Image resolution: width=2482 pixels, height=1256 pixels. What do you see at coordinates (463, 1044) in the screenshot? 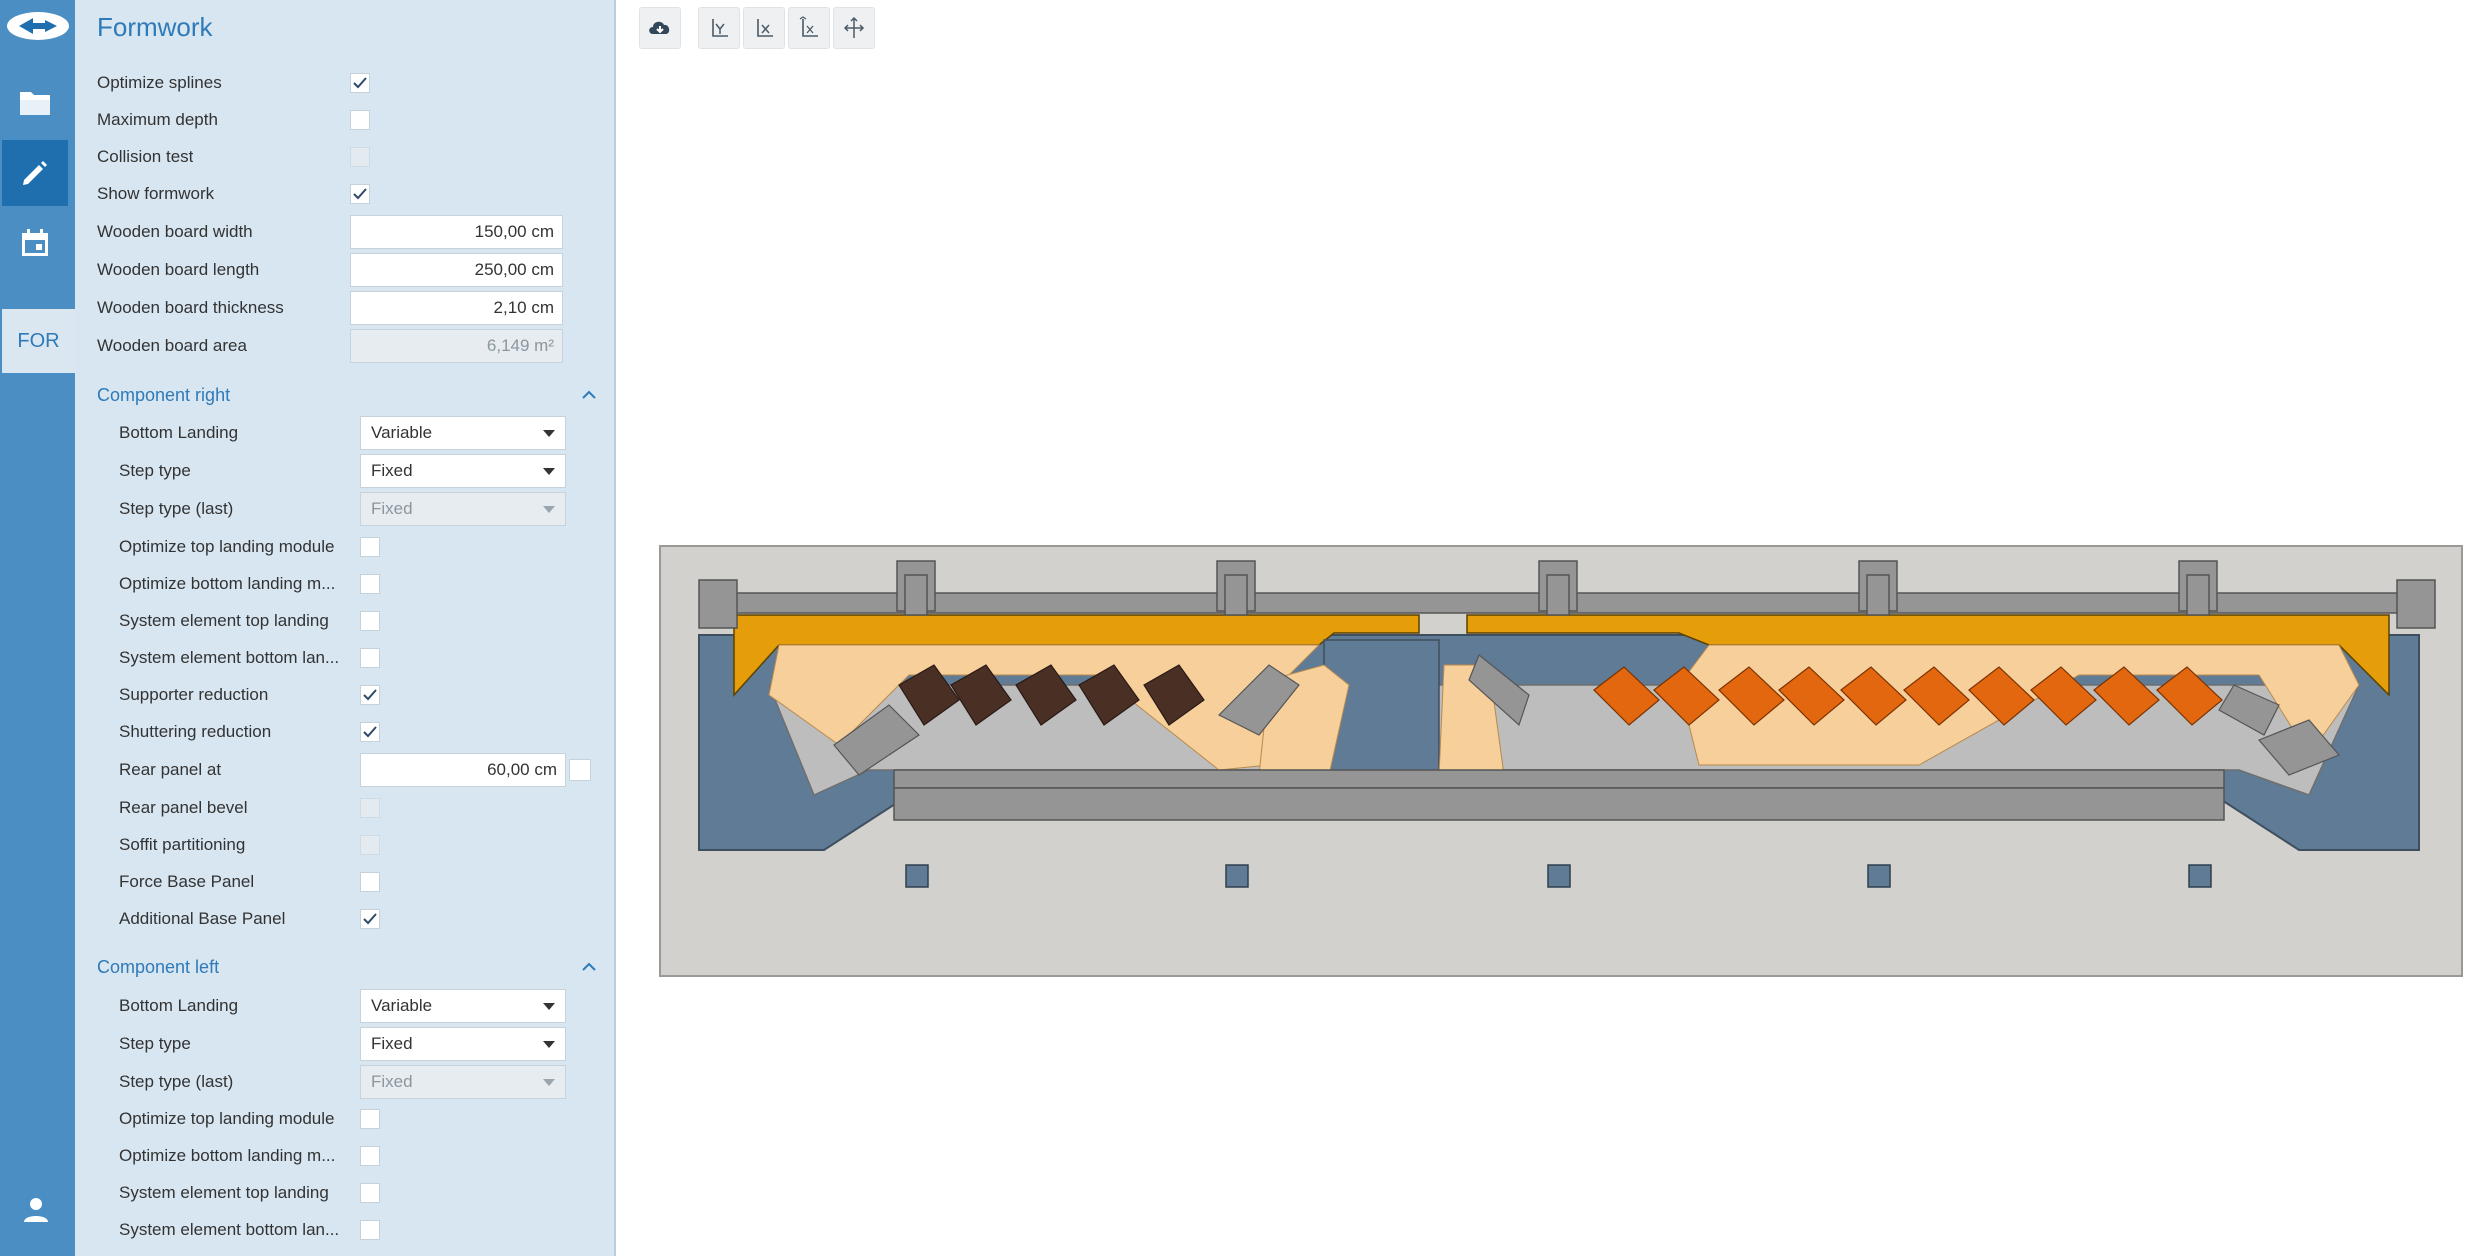
I see `cl-step-type-select: Fixed` at bounding box center [463, 1044].